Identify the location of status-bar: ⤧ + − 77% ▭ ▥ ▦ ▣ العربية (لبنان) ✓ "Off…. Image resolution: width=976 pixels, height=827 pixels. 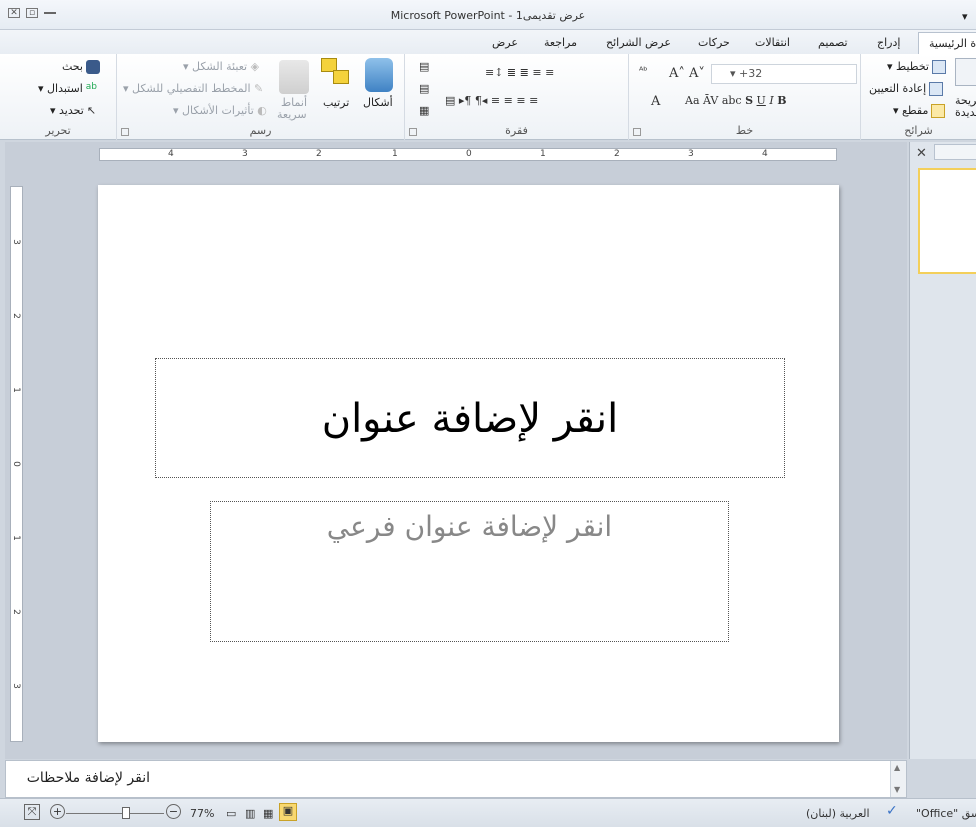
(488, 812).